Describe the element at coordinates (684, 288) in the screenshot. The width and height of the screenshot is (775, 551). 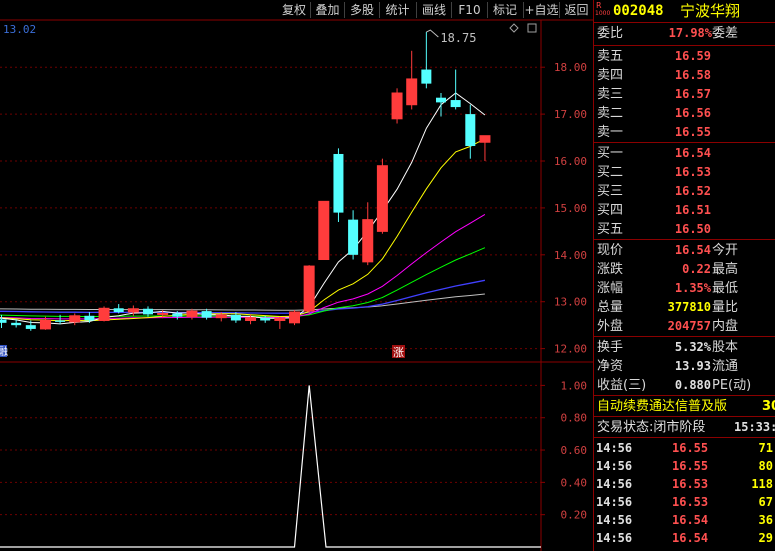
I see `stat-row: 涨幅 1.35% 最低` at that location.